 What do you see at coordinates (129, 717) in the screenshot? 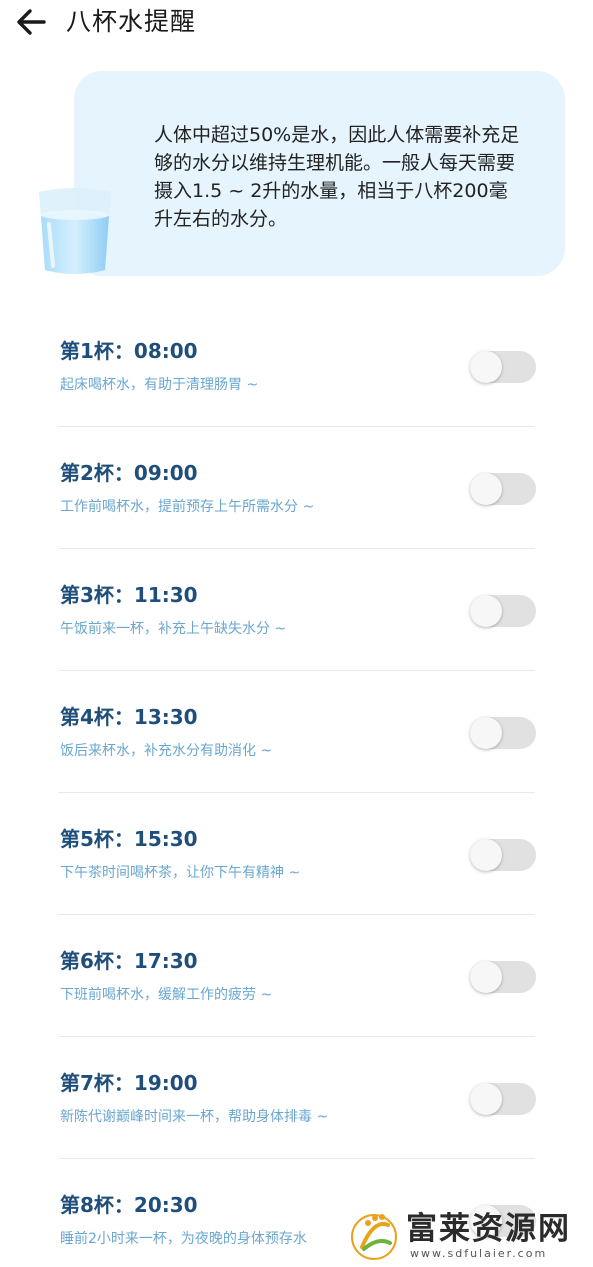
I see `cup-title: 第4杯：13:30` at bounding box center [129, 717].